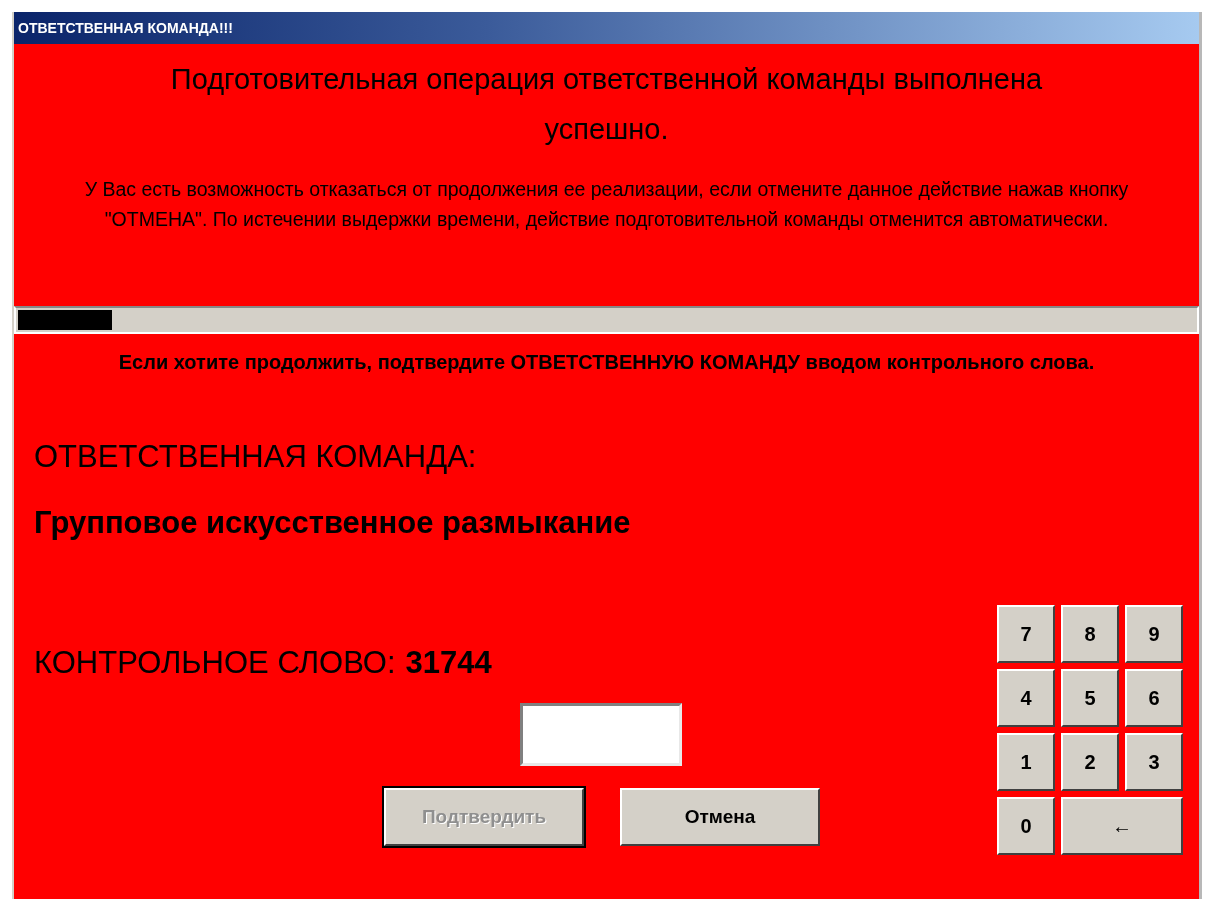 Image resolution: width=1210 pixels, height=899 pixels. I want to click on message: У Вас есть возможность отказаться от продолжения ее реализации, если отмените данное действие нажав кнопку "ОТМЕНА". По истечении выдержки времени, действие подготовительной команды отменится автоматически., so click(606, 204).